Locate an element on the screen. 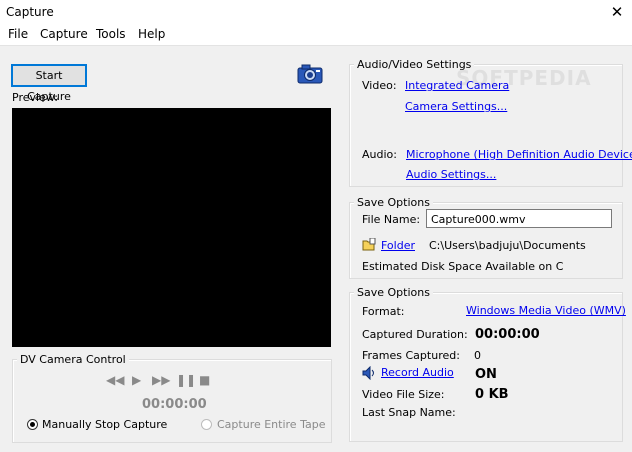 This screenshot has height=452, width=632. last-snap-label: Last Snap Name: is located at coordinates (409, 412).